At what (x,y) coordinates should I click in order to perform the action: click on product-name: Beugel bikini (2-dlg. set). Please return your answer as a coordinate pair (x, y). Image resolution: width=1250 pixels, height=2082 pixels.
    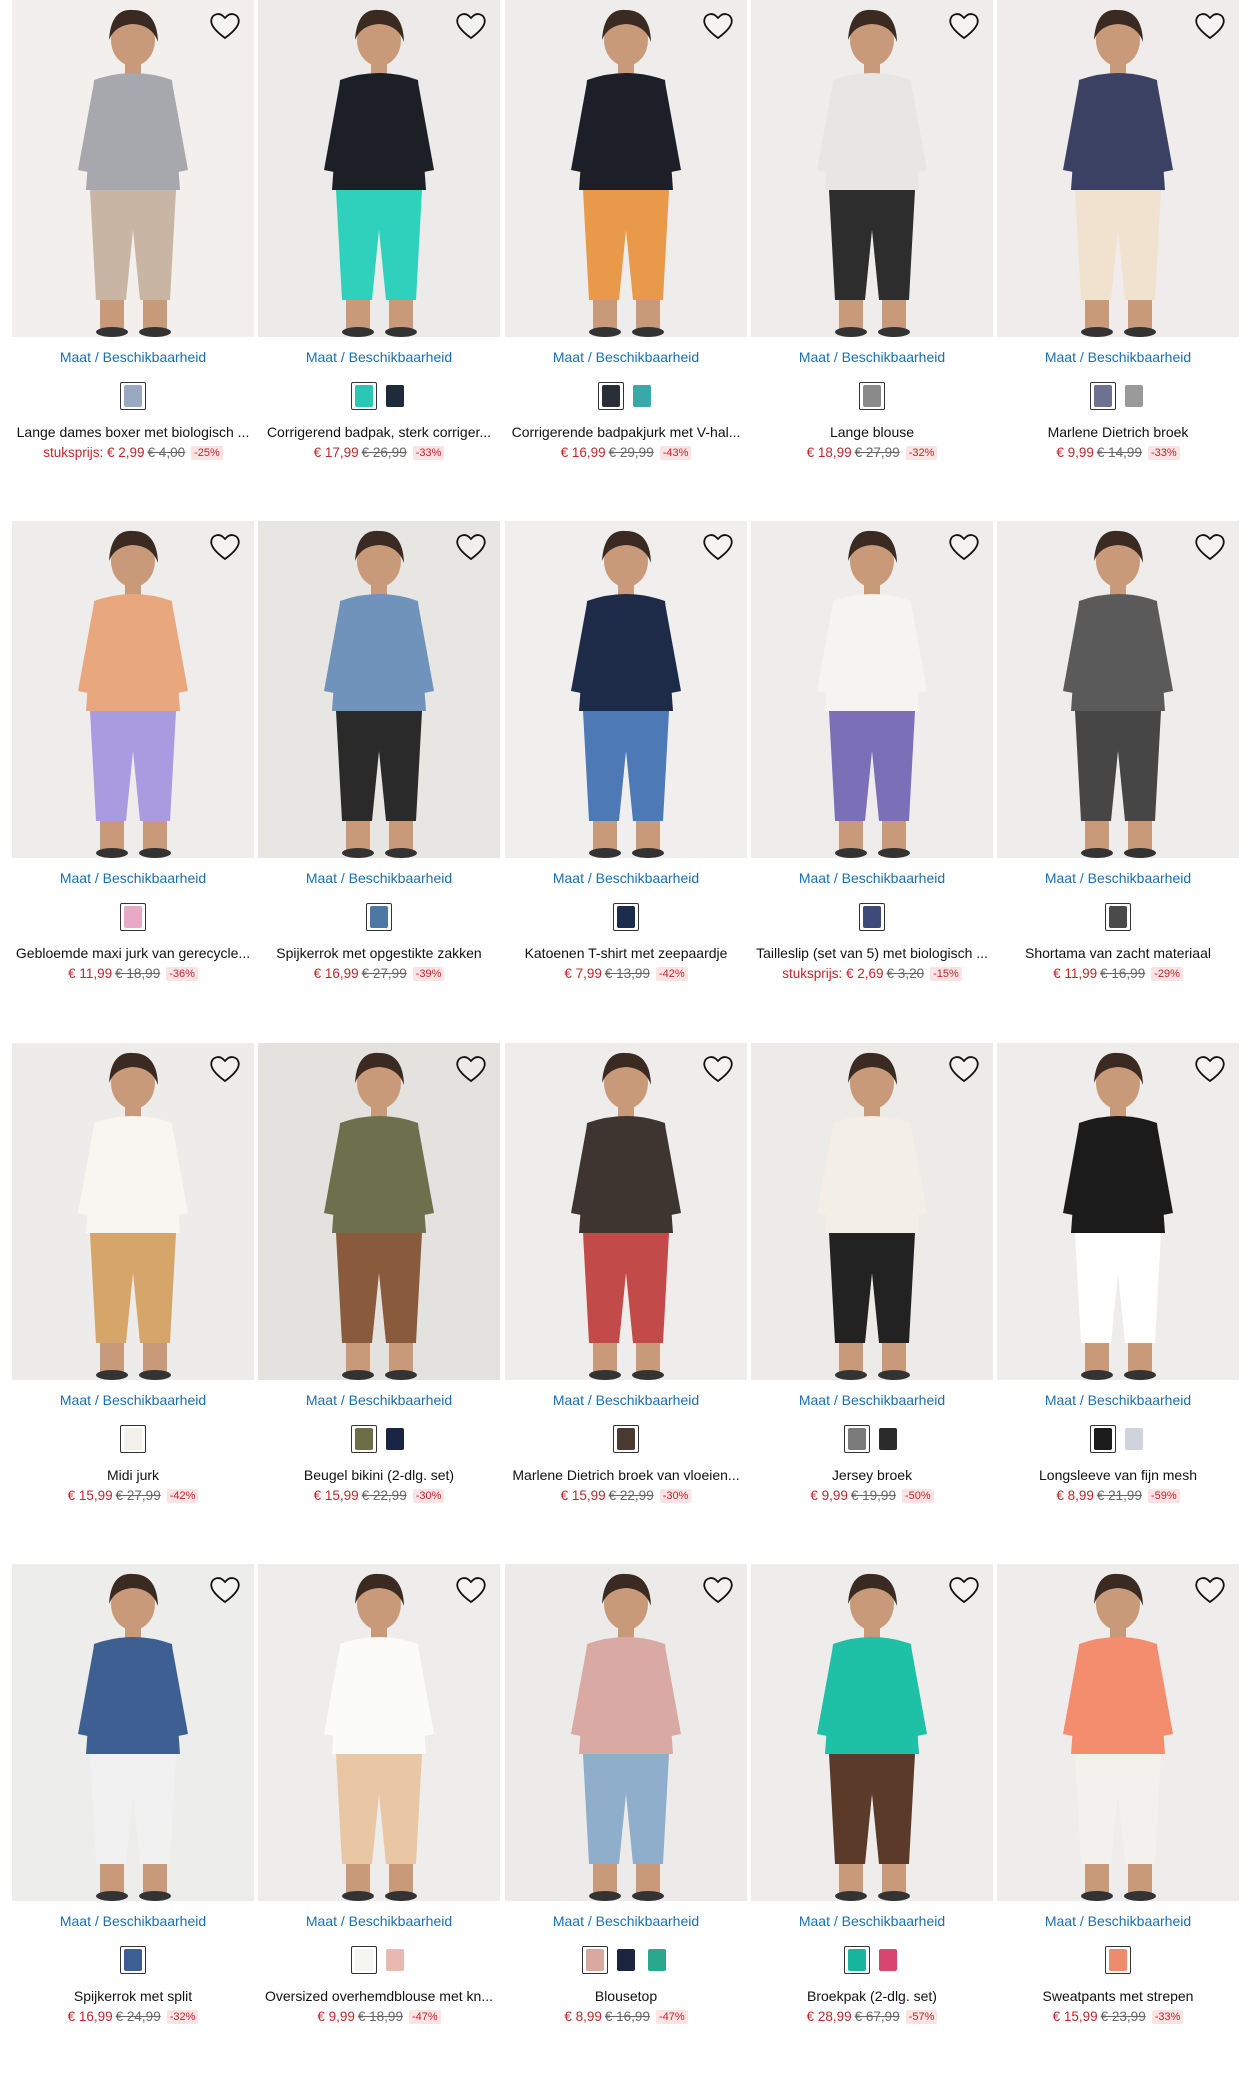
    Looking at the image, I should click on (379, 1475).